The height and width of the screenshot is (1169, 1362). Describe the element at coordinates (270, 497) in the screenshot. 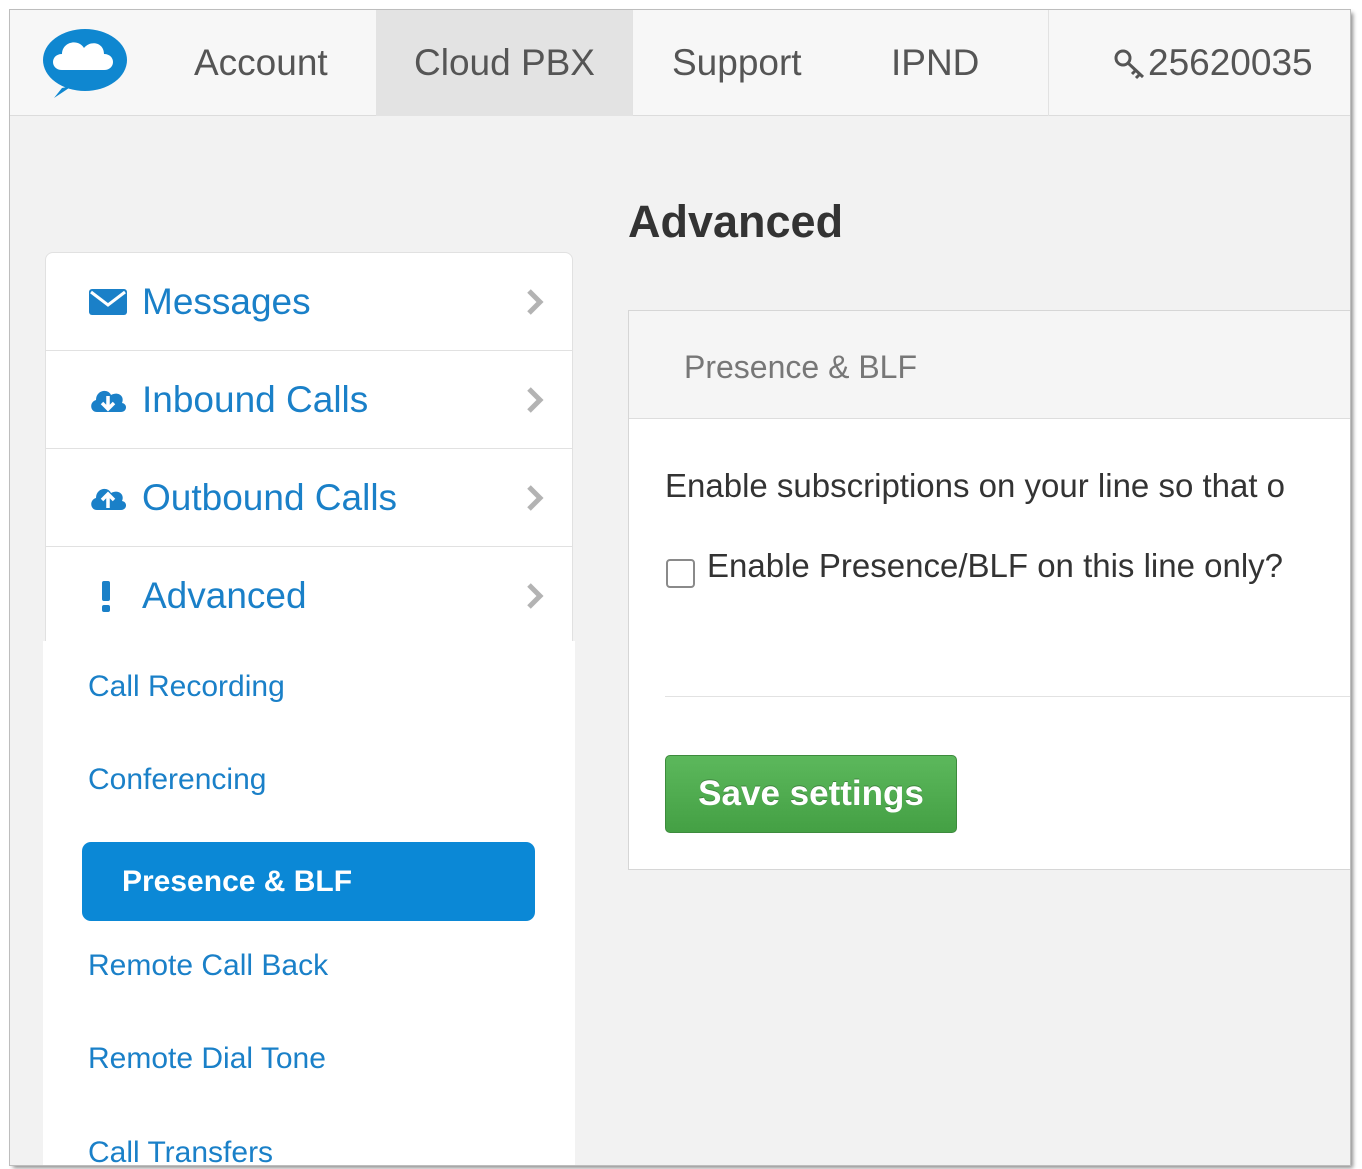

I see `sidebar-item-label: Outbound Calls` at that location.